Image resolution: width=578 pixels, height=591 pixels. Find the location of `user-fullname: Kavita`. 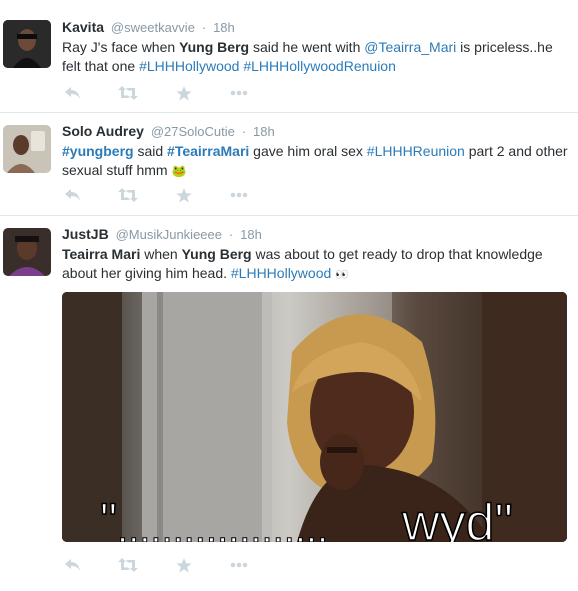

user-fullname: Kavita is located at coordinates (83, 27).